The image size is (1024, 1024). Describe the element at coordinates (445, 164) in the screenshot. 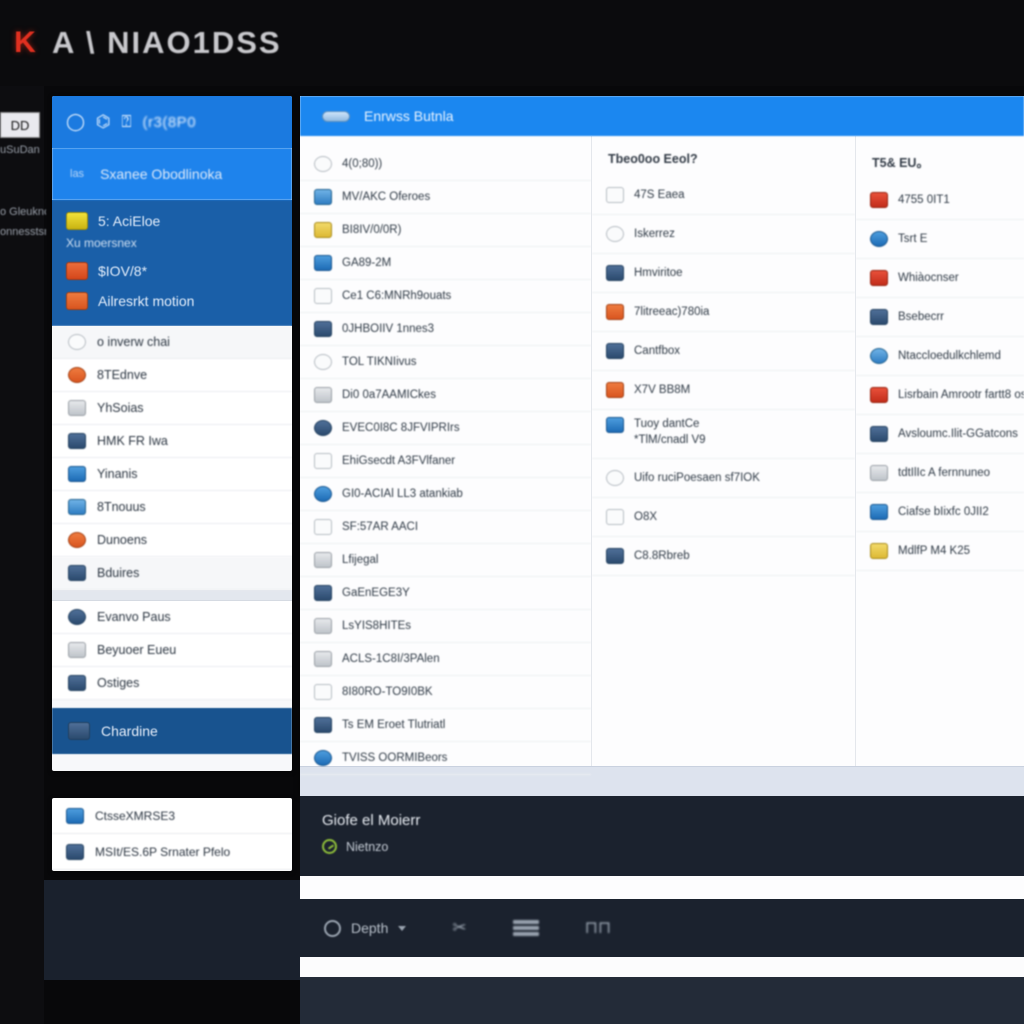

I see `list-item: 4(0;80))` at that location.